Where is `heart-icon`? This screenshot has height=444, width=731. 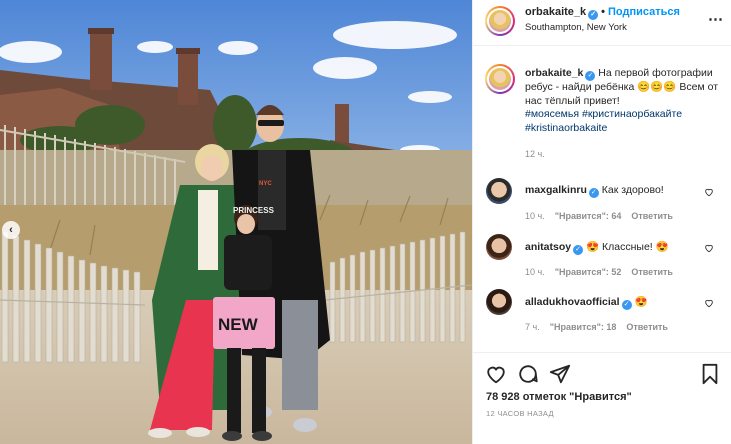 heart-icon is located at coordinates (496, 374).